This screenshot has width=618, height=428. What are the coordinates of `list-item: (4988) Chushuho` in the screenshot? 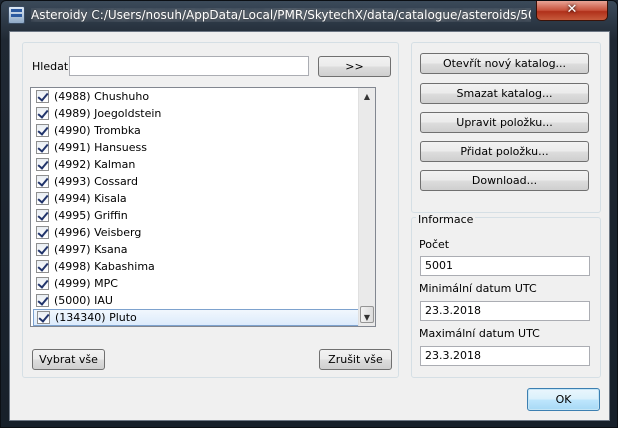 It's located at (203, 96).